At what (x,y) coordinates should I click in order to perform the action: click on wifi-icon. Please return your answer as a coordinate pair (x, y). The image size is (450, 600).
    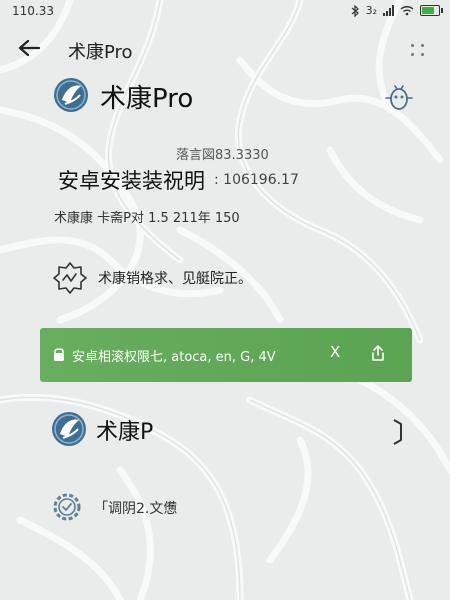
    Looking at the image, I should click on (407, 11).